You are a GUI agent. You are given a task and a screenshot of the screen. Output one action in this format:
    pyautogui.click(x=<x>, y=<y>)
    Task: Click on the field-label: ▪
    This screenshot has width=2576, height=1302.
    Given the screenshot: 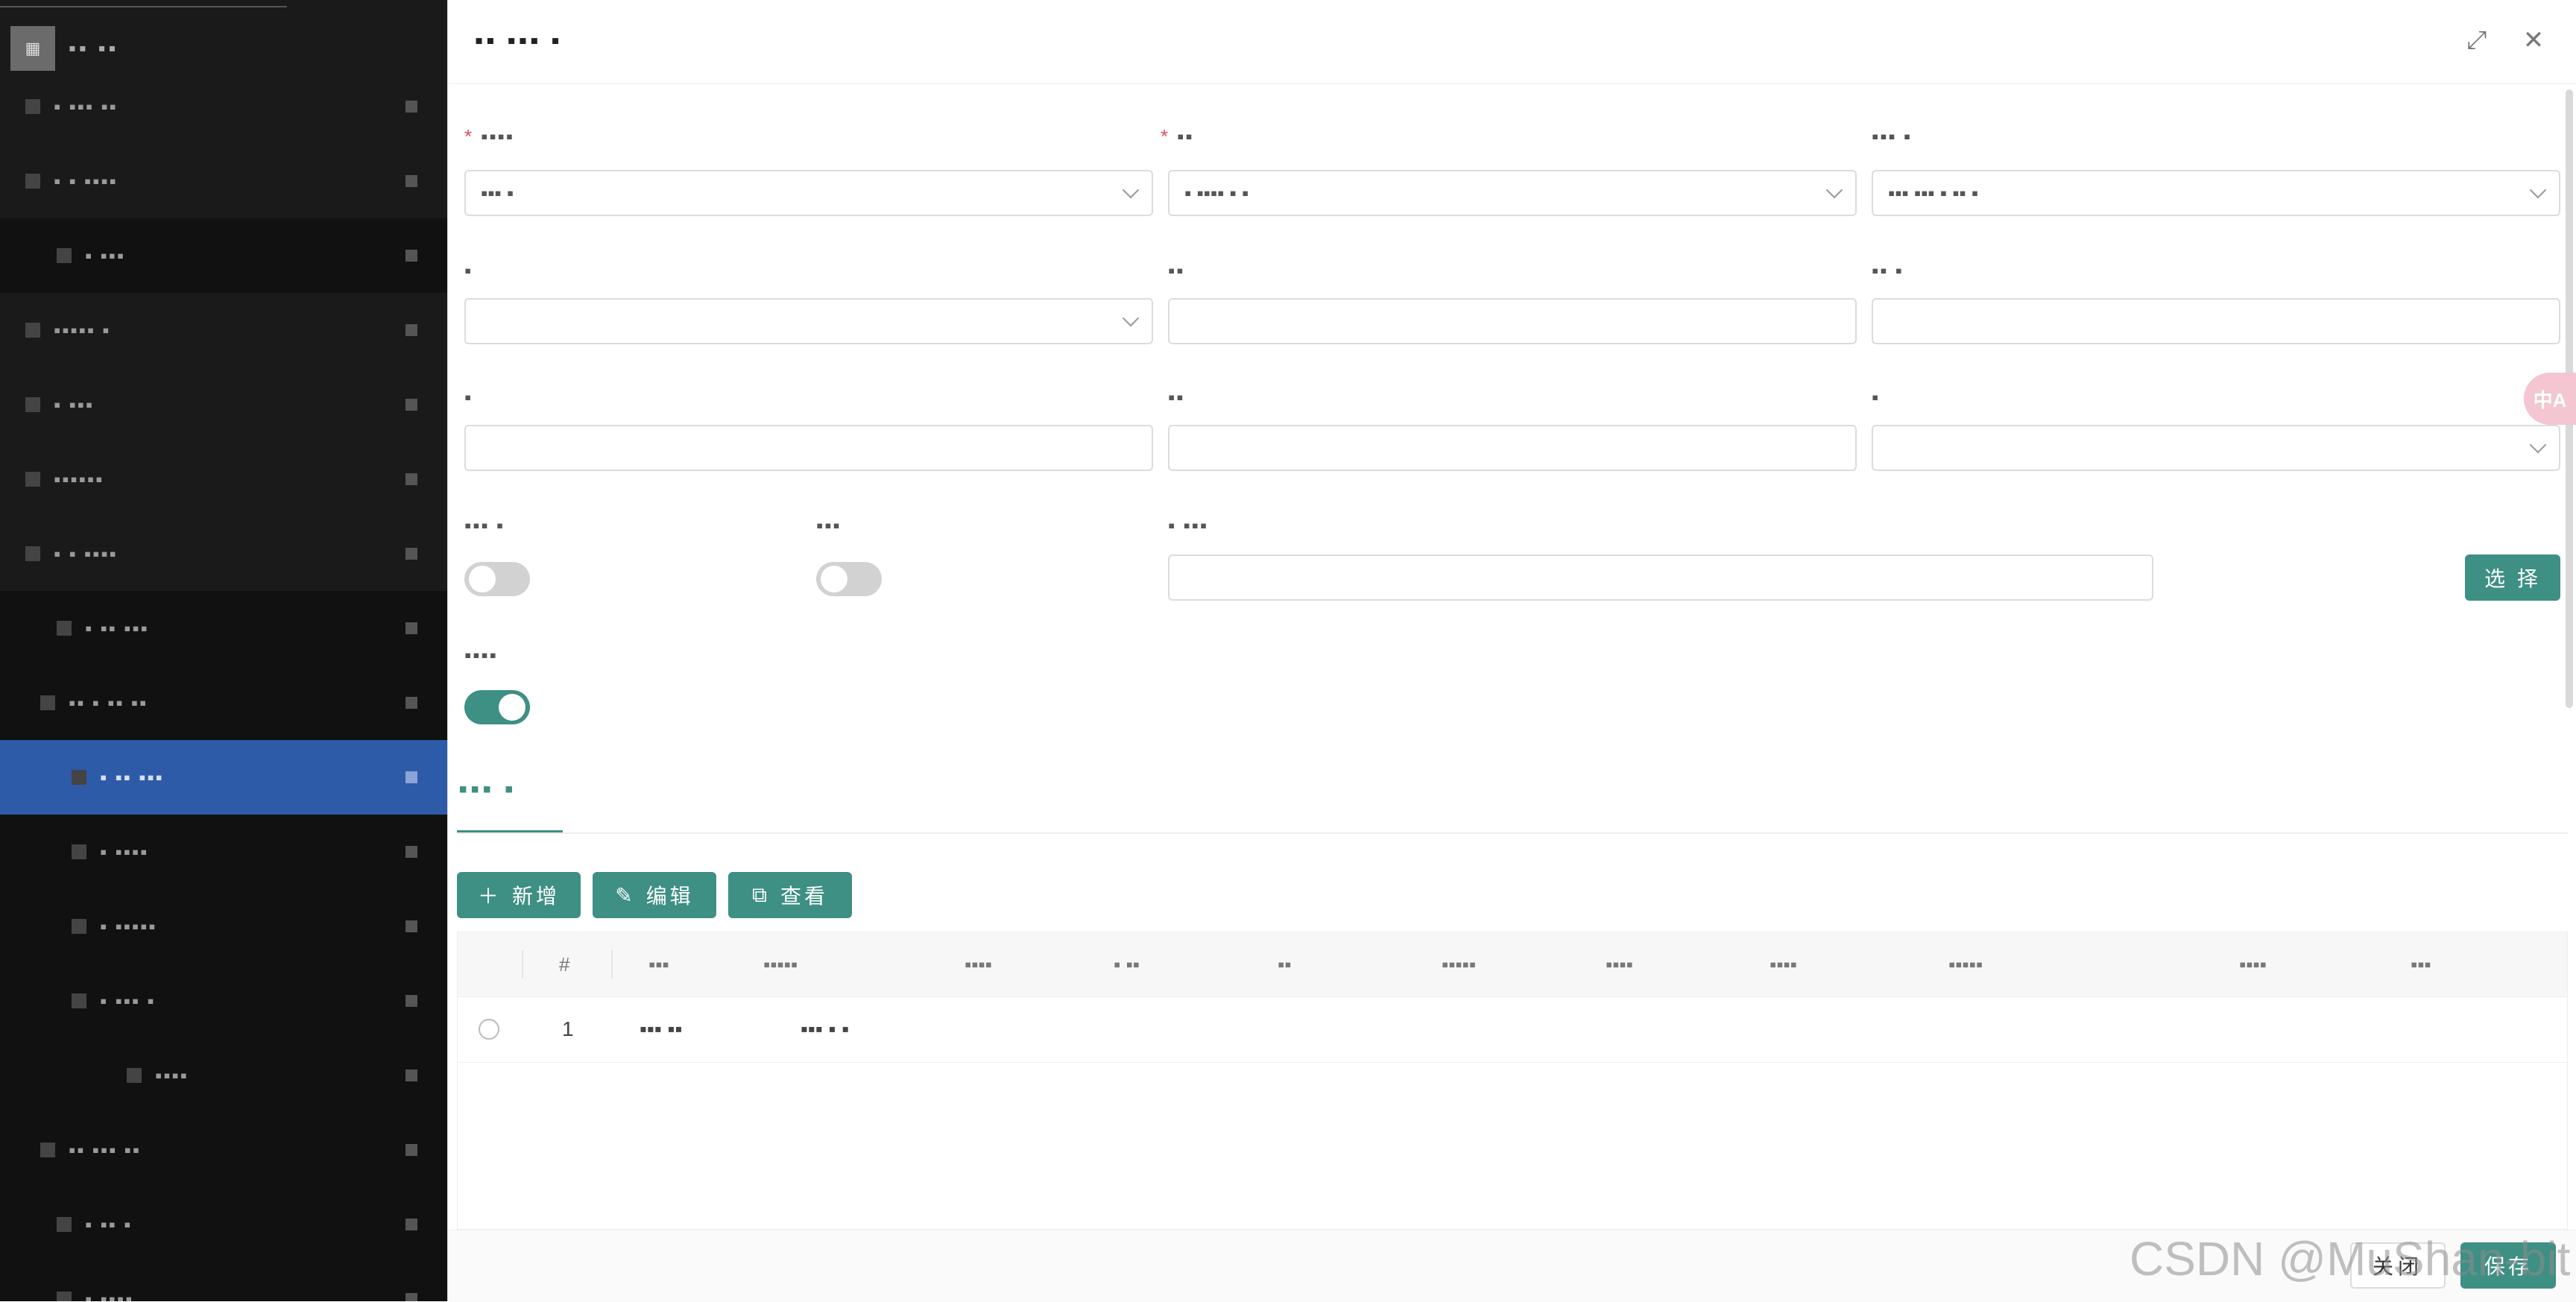 What is the action you would take?
    pyautogui.click(x=468, y=270)
    